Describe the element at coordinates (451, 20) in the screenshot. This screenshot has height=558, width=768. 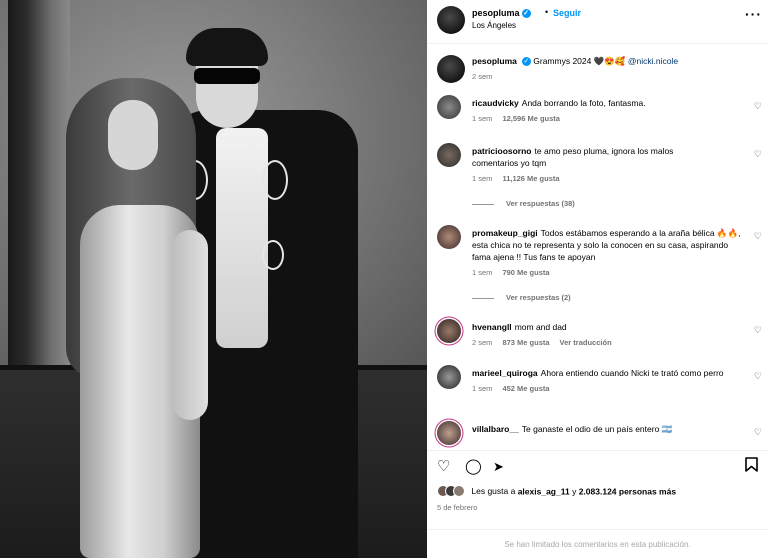
I see `author-avatar` at that location.